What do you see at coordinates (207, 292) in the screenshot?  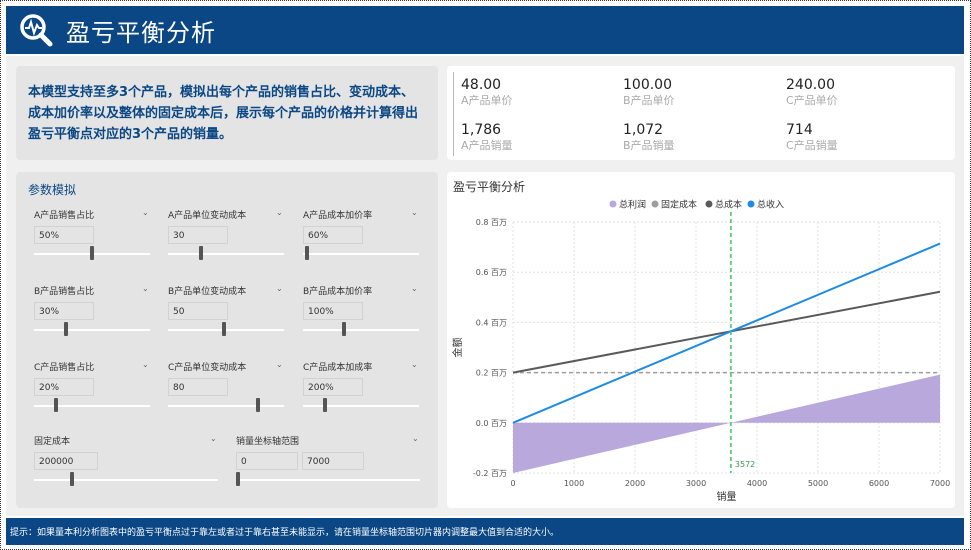 I see `slicer-label: B产品单位变动成本` at bounding box center [207, 292].